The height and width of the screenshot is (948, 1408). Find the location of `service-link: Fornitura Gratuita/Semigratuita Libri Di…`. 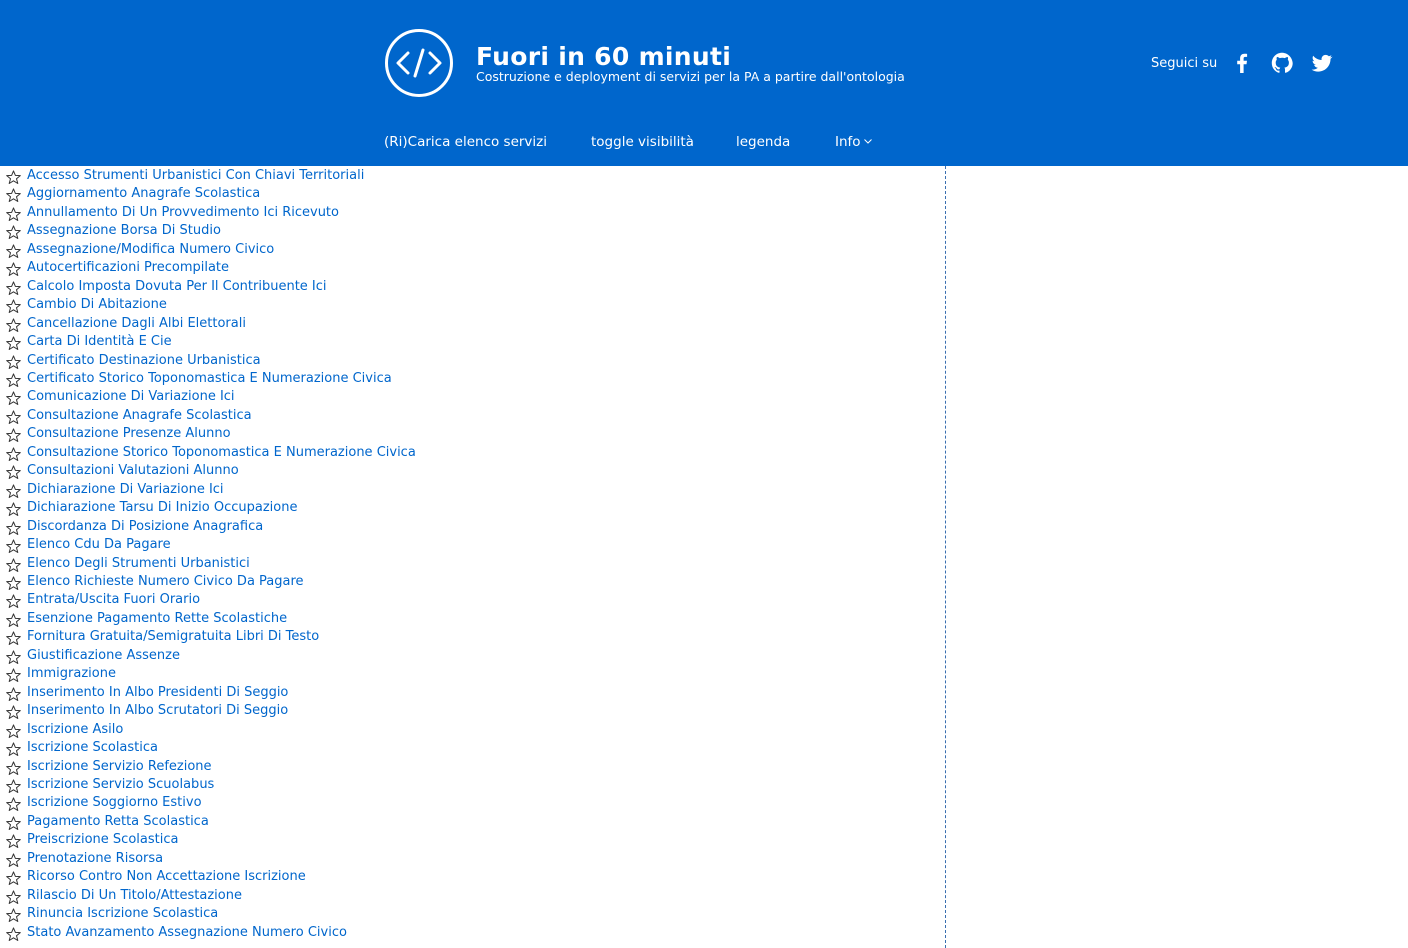

service-link: Fornitura Gratuita/Semigratuita Libri Di… is located at coordinates (173, 637).